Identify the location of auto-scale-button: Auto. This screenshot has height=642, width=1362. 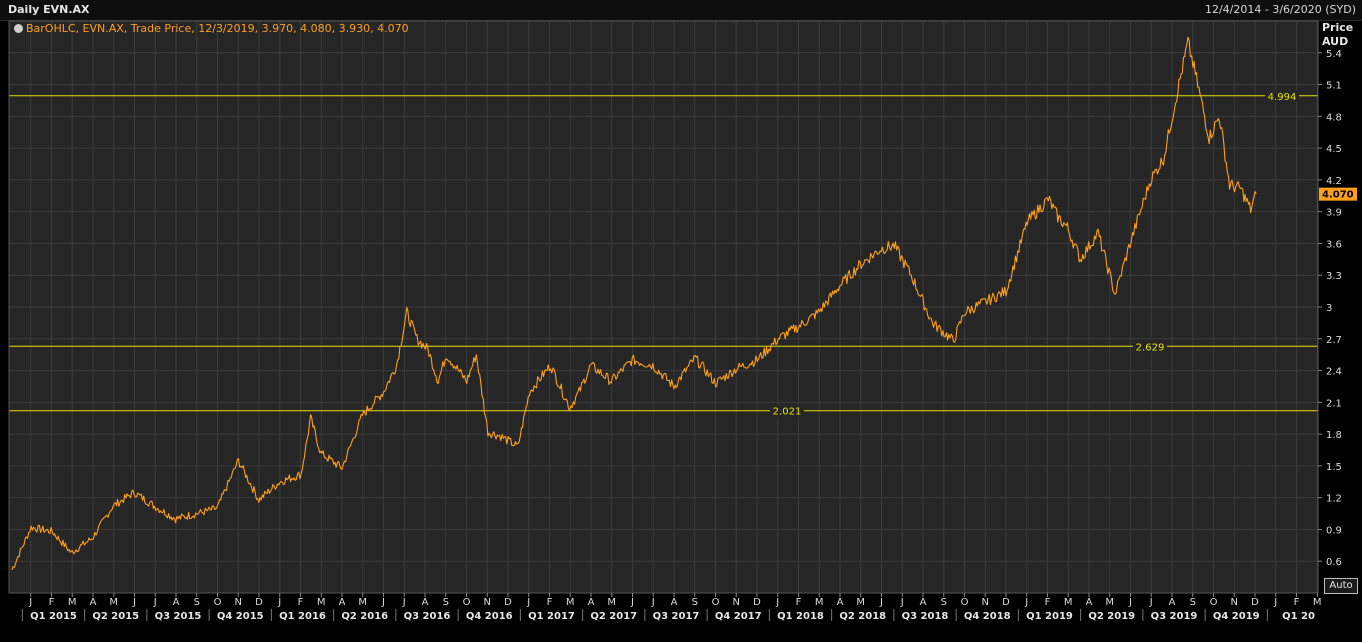
(1341, 586).